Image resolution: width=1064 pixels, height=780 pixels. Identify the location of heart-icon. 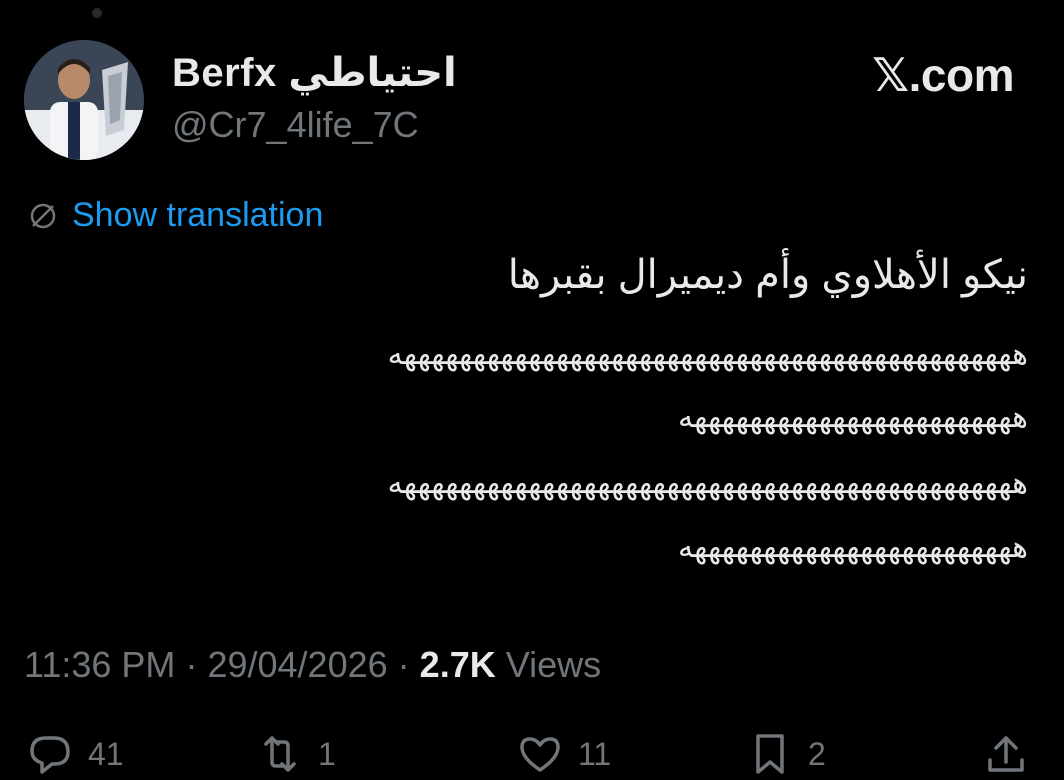
(540, 754).